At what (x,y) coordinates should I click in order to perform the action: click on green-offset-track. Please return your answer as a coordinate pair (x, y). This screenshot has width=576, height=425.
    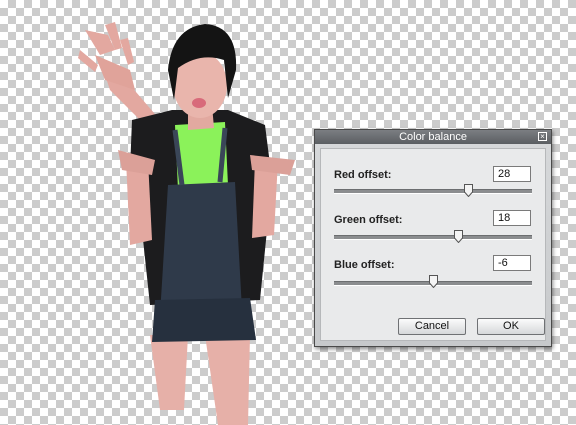
    Looking at the image, I should click on (433, 237).